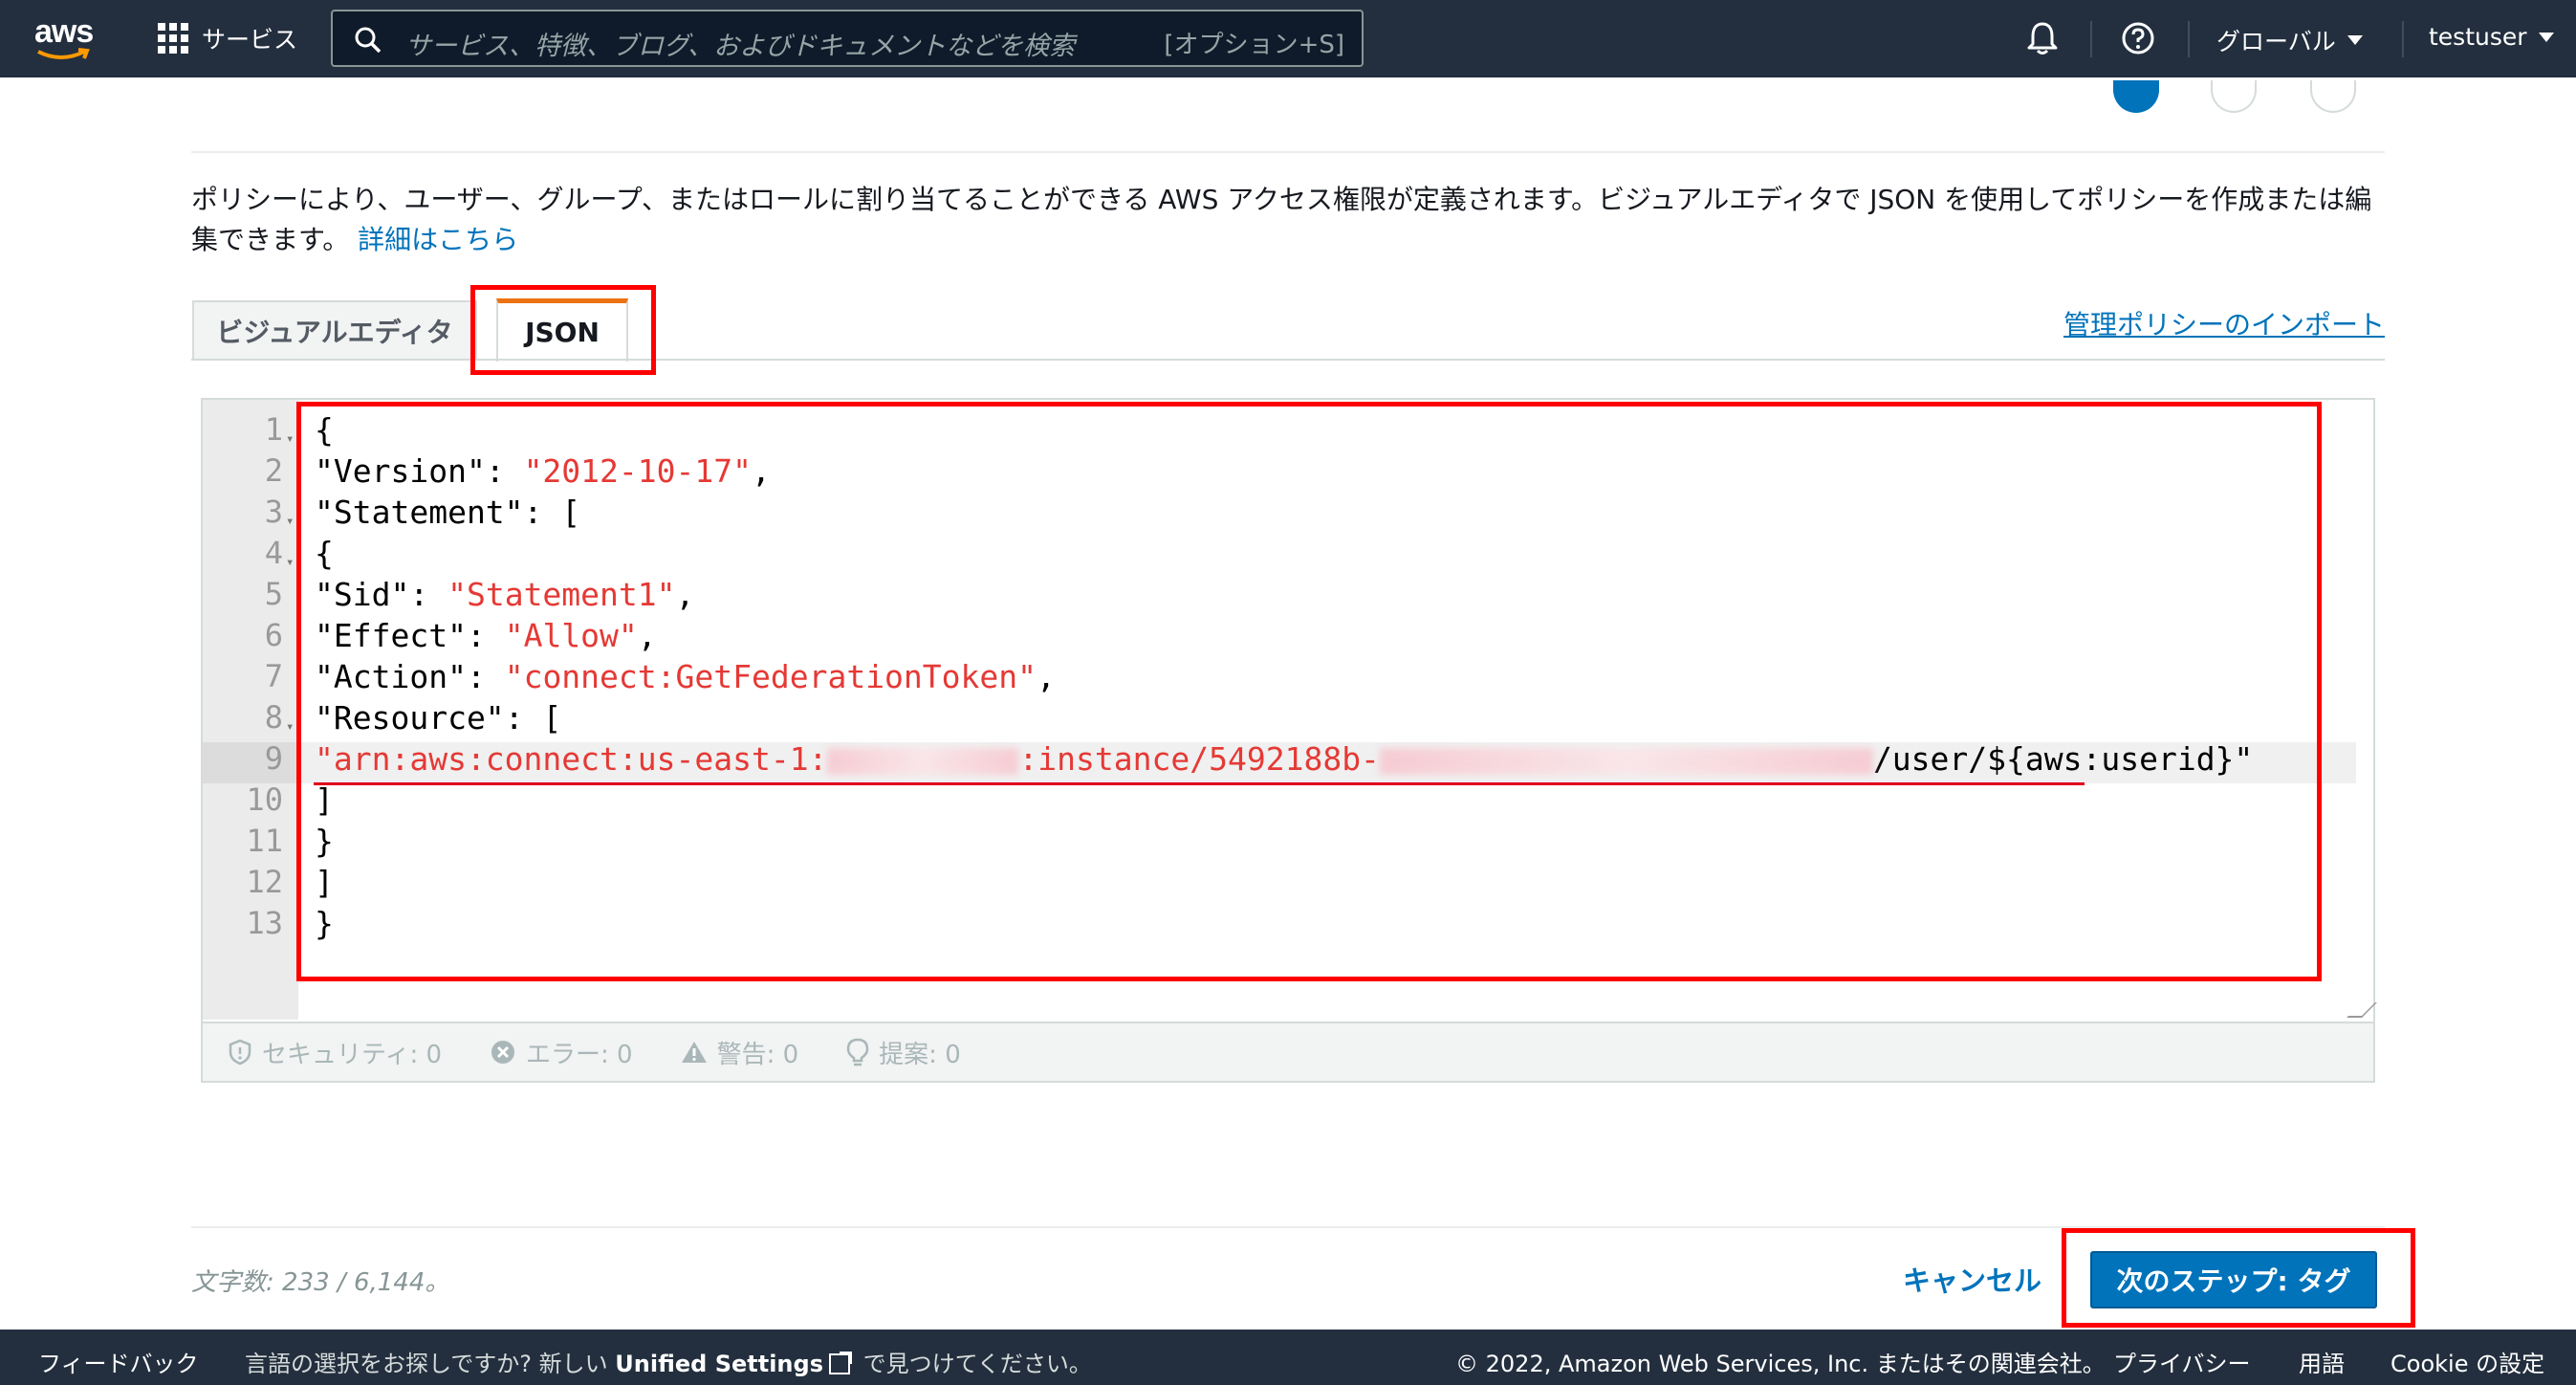 The width and height of the screenshot is (2576, 1385). I want to click on line-number: 10, so click(264, 799).